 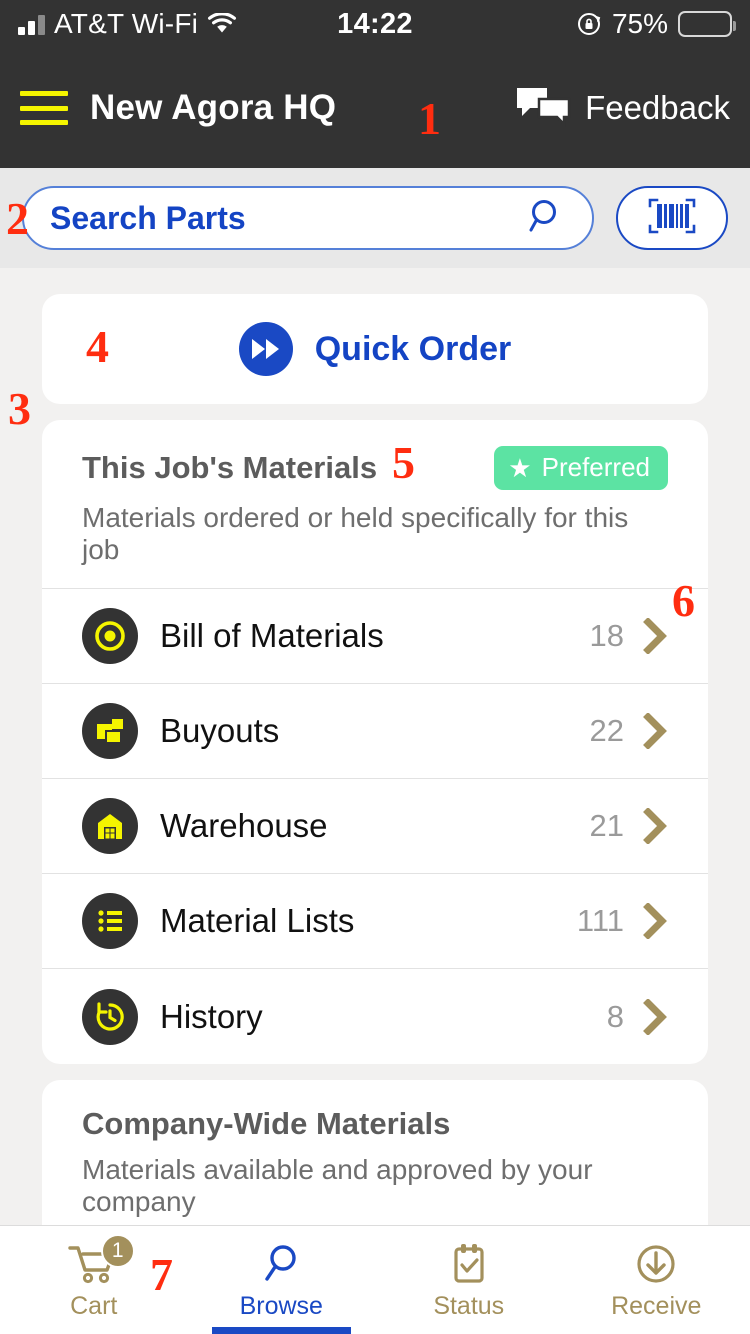 What do you see at coordinates (257, 920) in the screenshot?
I see `list-item-label: Material Lists` at bounding box center [257, 920].